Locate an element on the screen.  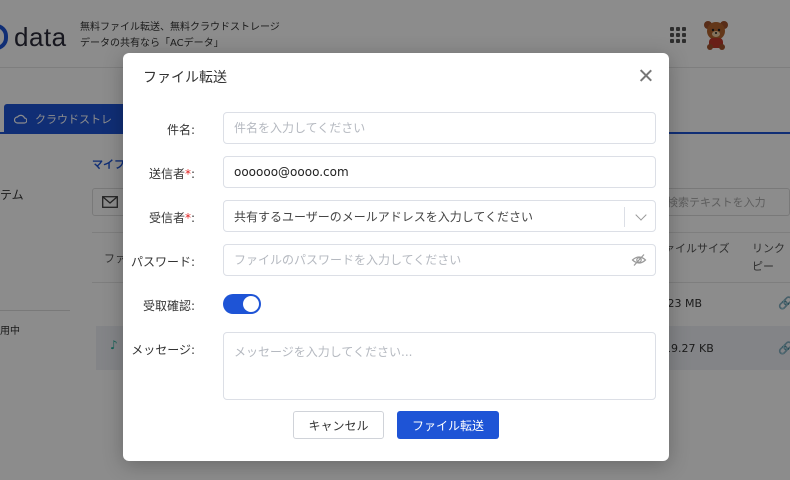
eye-off-icon is located at coordinates (639, 260).